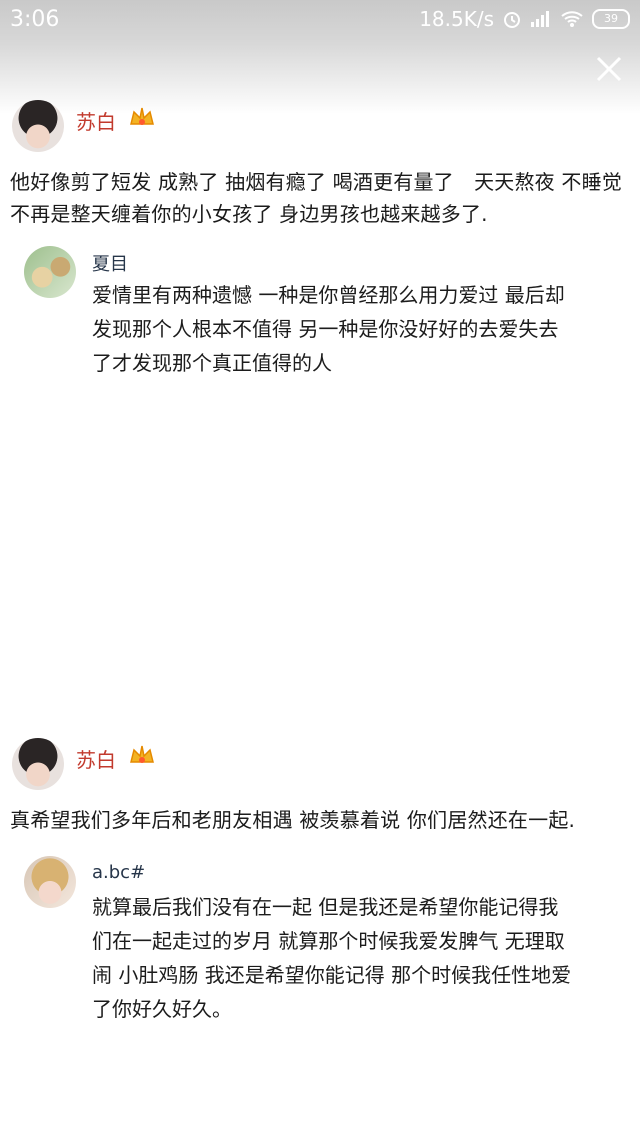  I want to click on top-fade, so click(320, 79).